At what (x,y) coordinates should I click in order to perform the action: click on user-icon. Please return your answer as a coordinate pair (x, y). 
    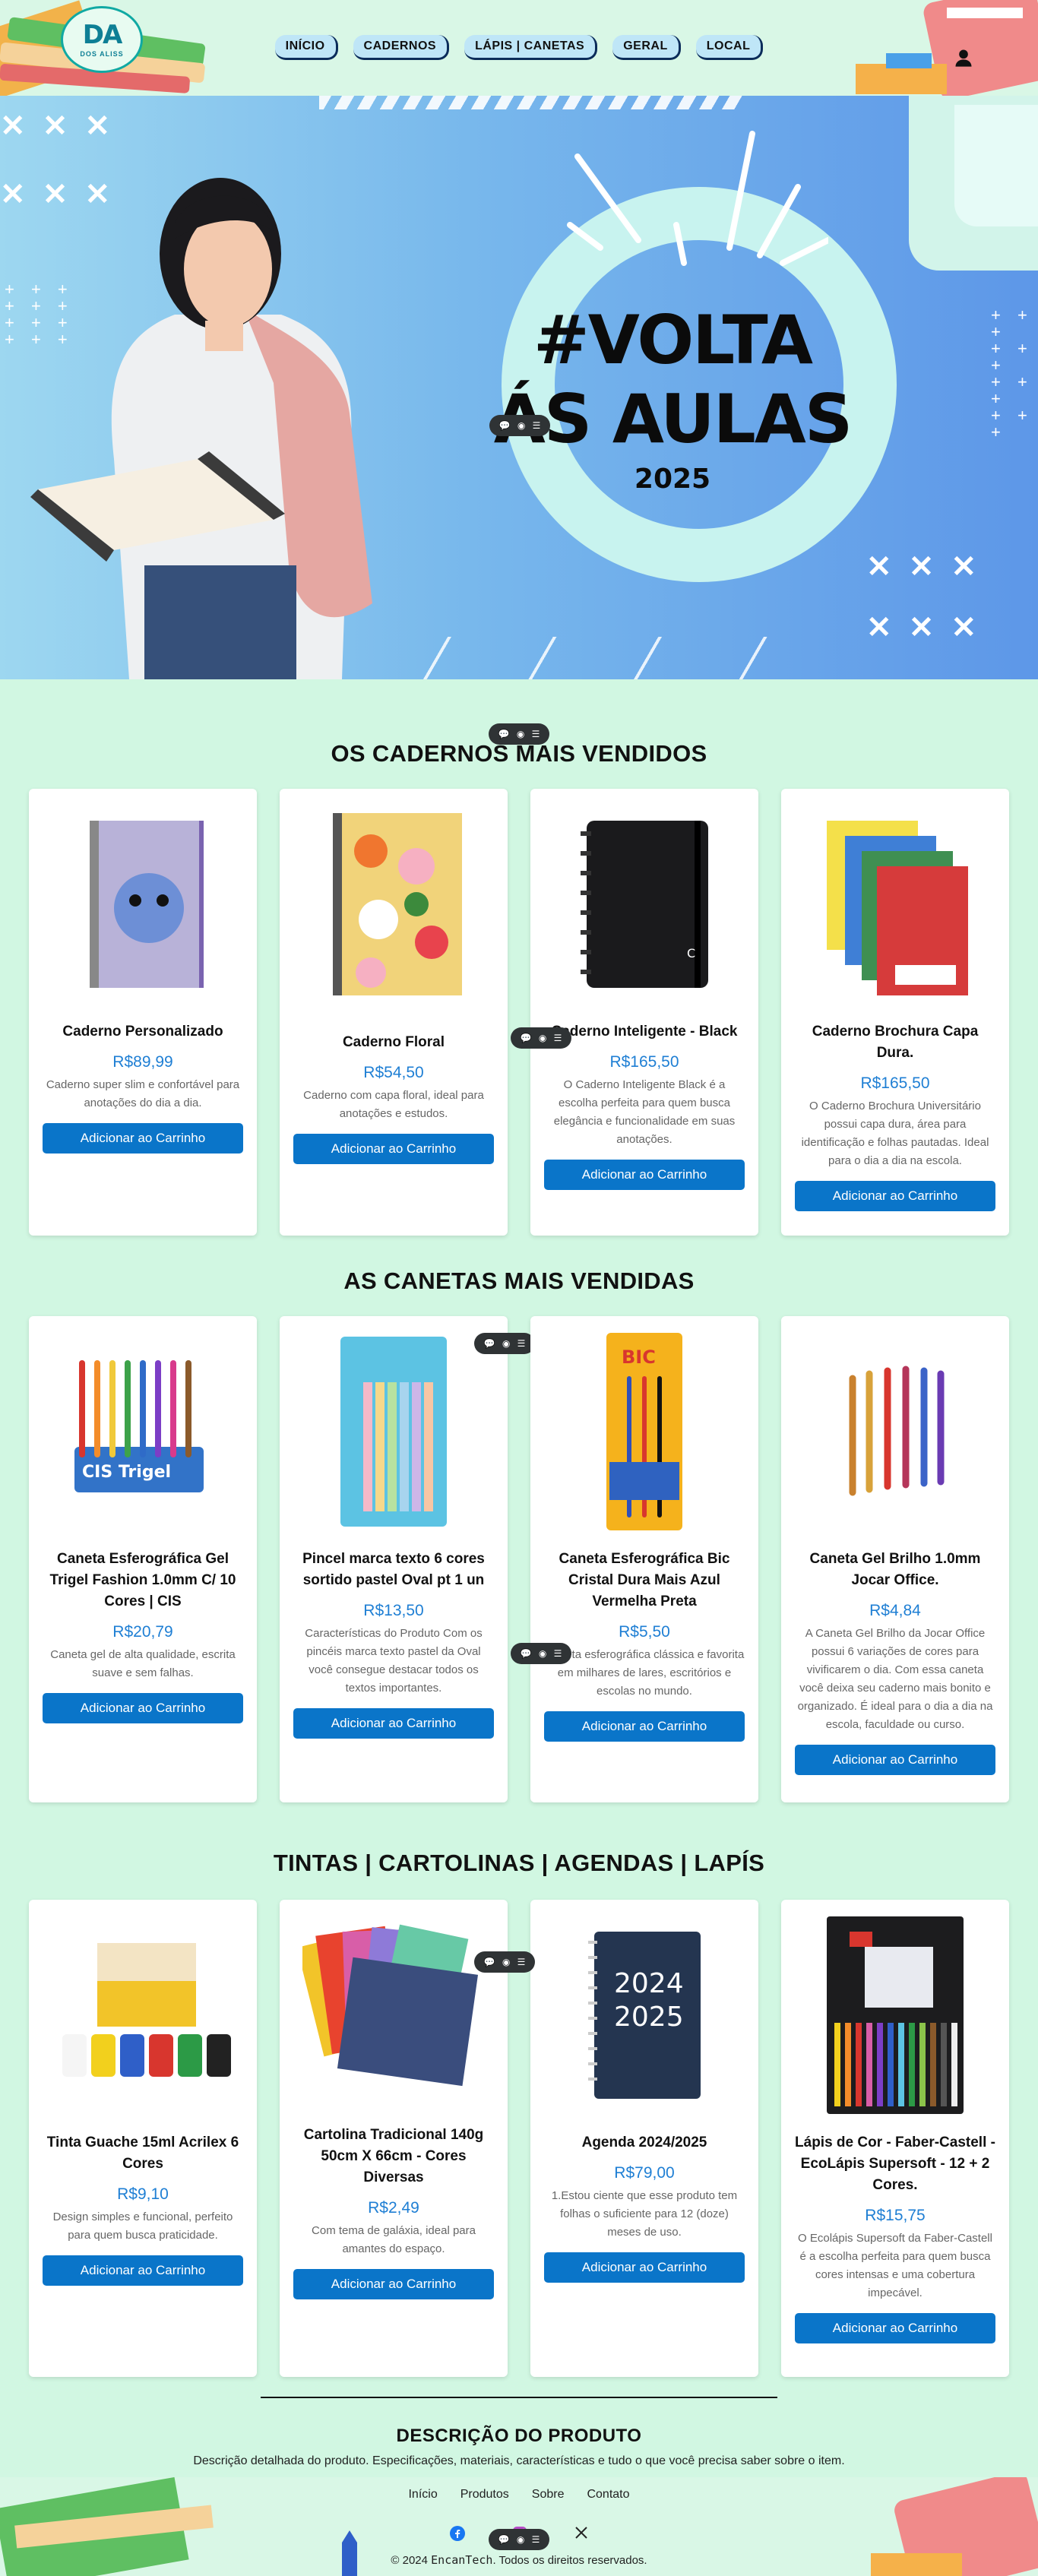
    Looking at the image, I should click on (963, 59).